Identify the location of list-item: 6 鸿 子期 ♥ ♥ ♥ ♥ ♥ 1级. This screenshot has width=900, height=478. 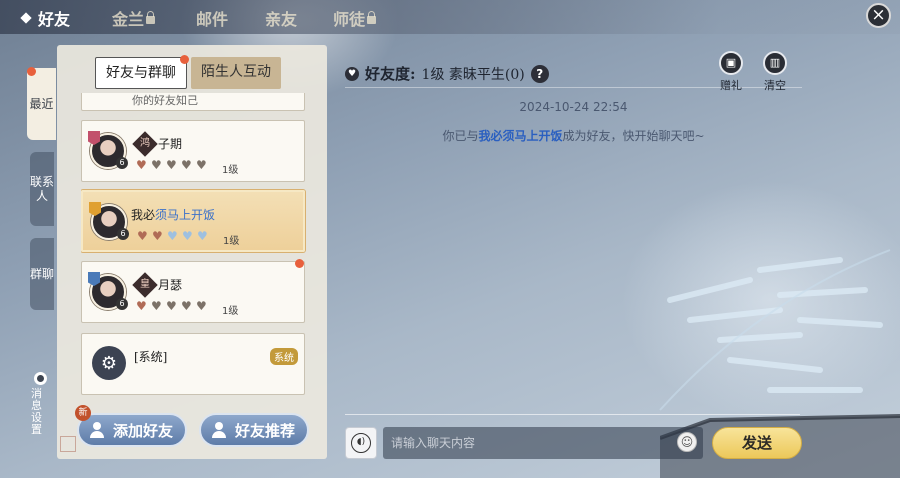
(193, 151).